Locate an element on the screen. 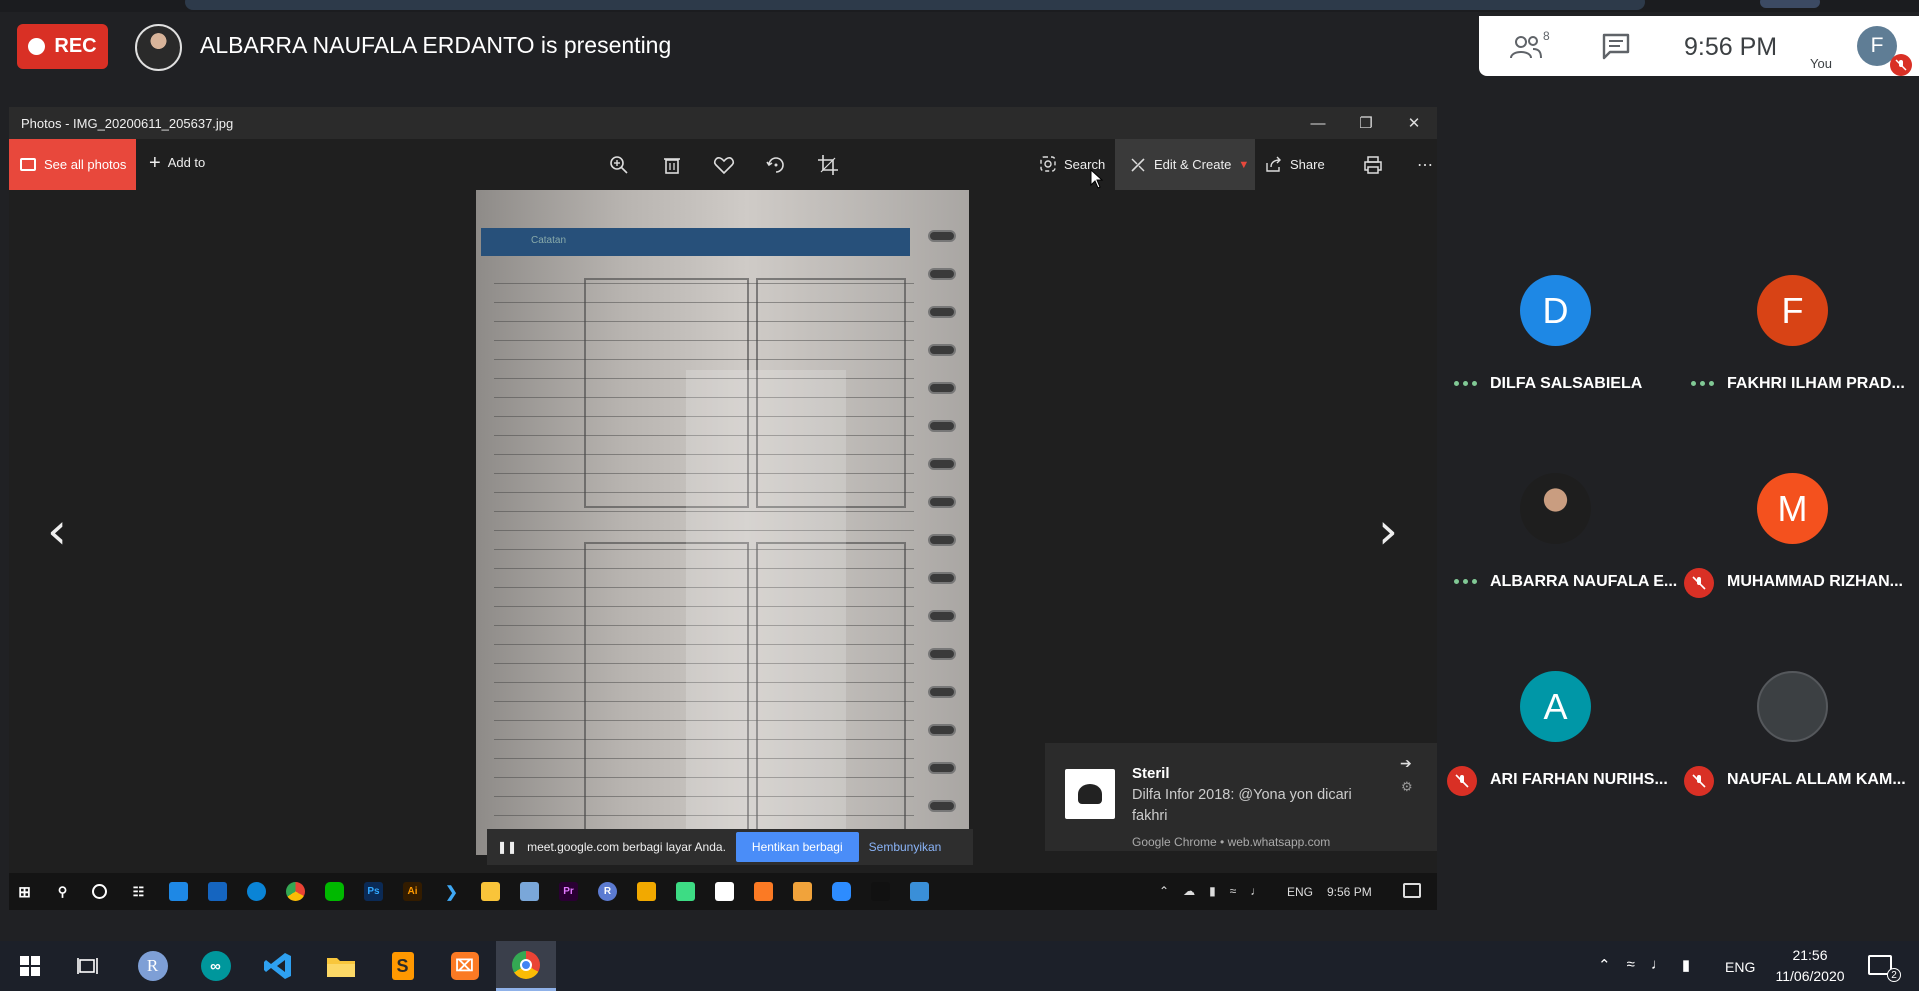 The height and width of the screenshot is (991, 1919). sublime-app-button: S is located at coordinates (402, 966).